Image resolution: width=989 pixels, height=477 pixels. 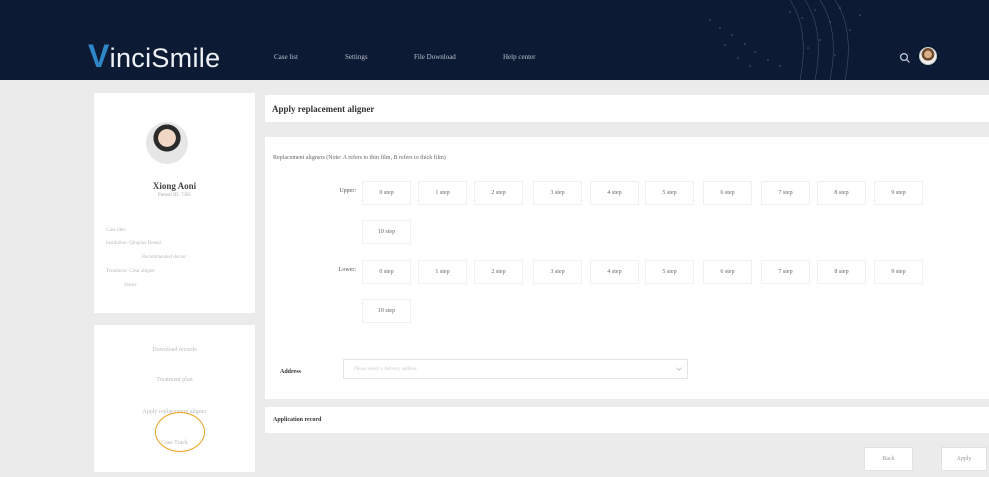 What do you see at coordinates (841, 272) in the screenshot?
I see `lower-step-8: 8 step` at bounding box center [841, 272].